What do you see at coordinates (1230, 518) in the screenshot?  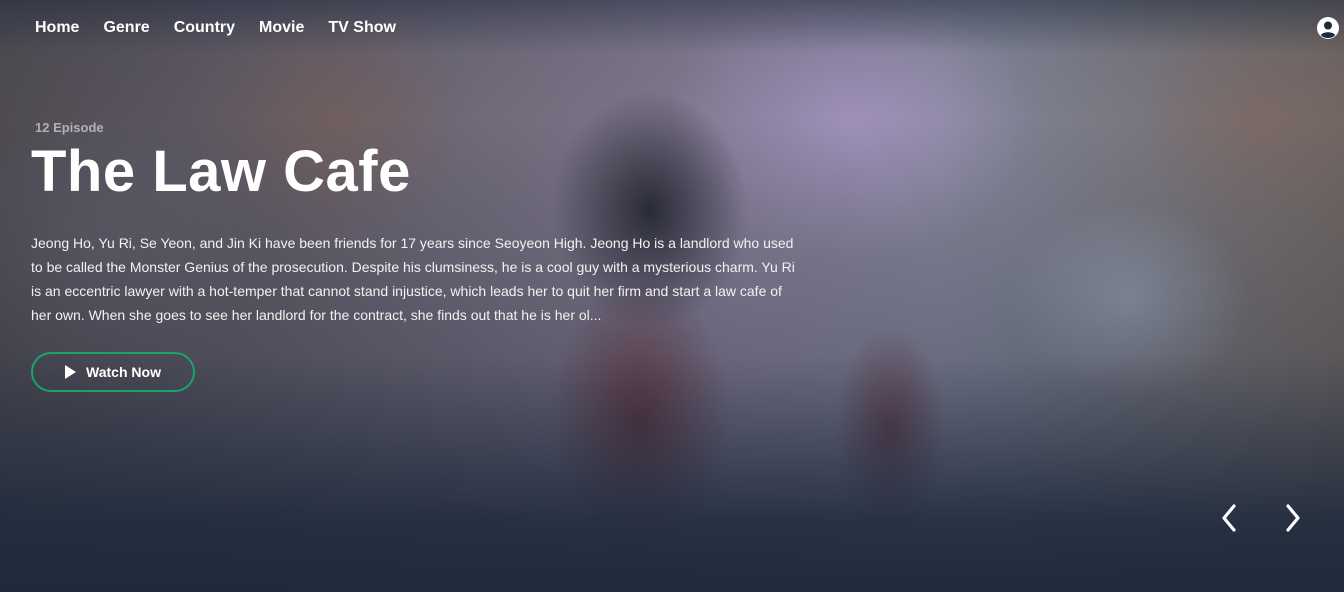 I see `chevron-left-icon` at bounding box center [1230, 518].